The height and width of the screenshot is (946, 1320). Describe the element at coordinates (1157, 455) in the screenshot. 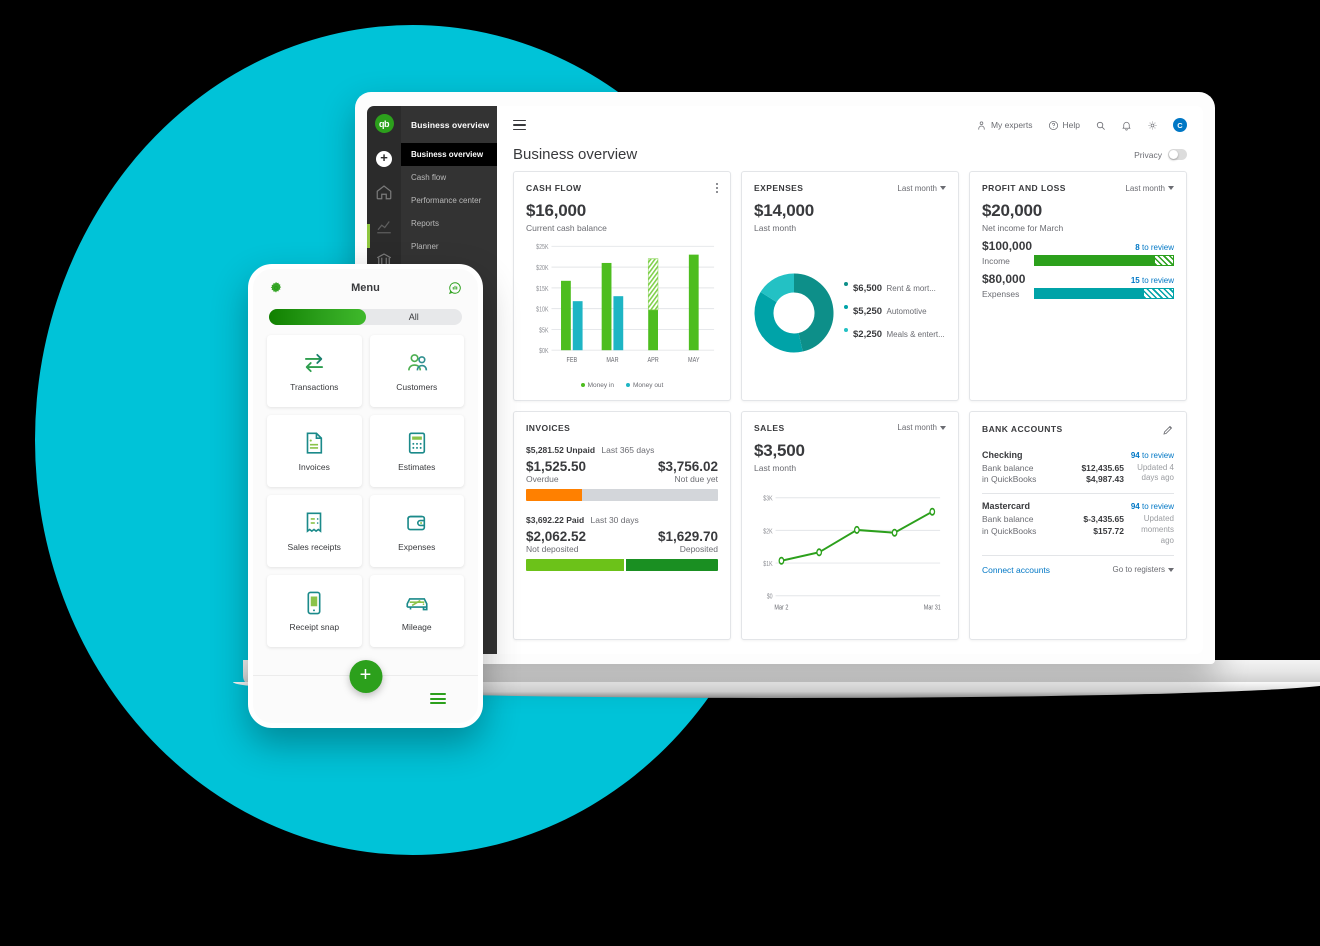

I see `review-text: to review` at that location.